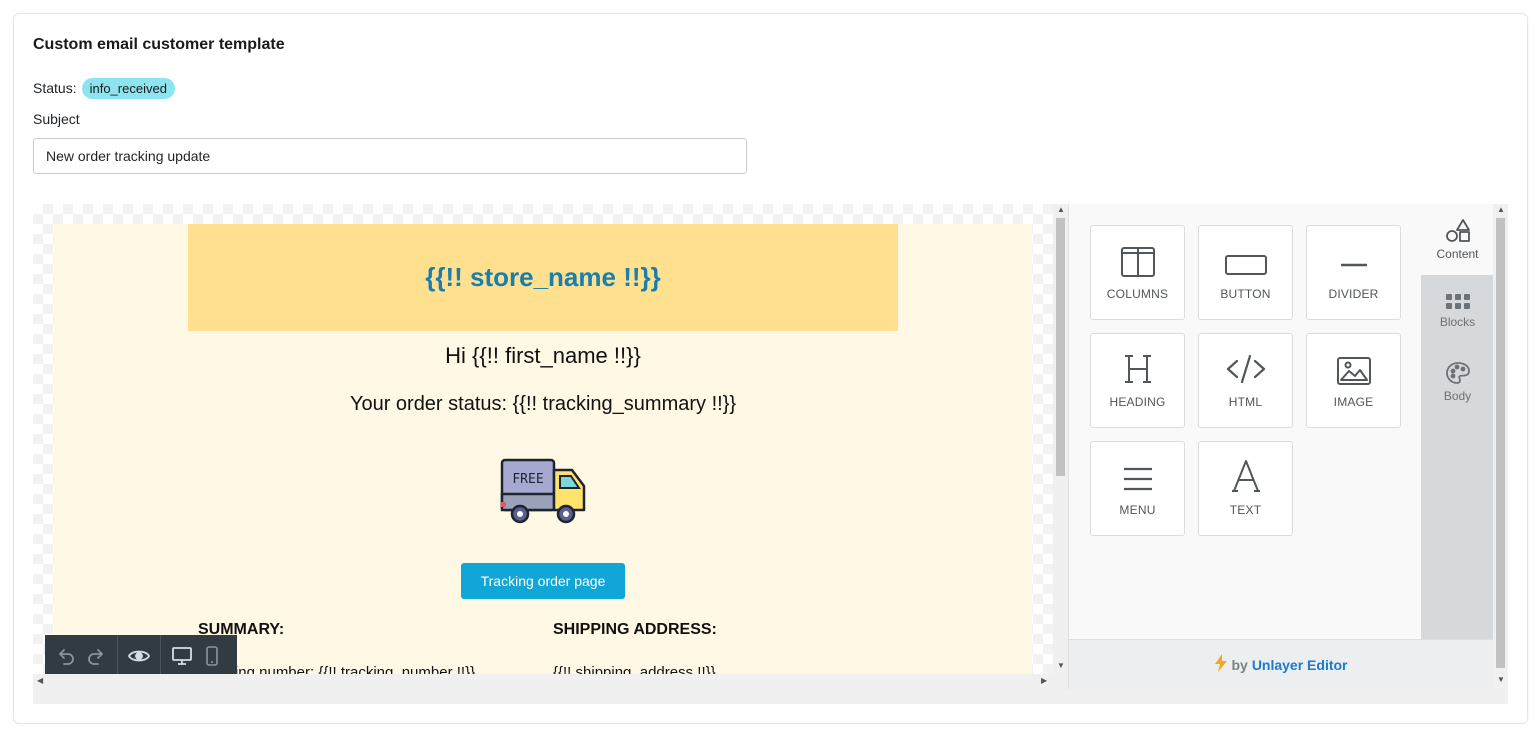 Image resolution: width=1538 pixels, height=734 pixels. I want to click on columns-icon, so click(1137, 262).